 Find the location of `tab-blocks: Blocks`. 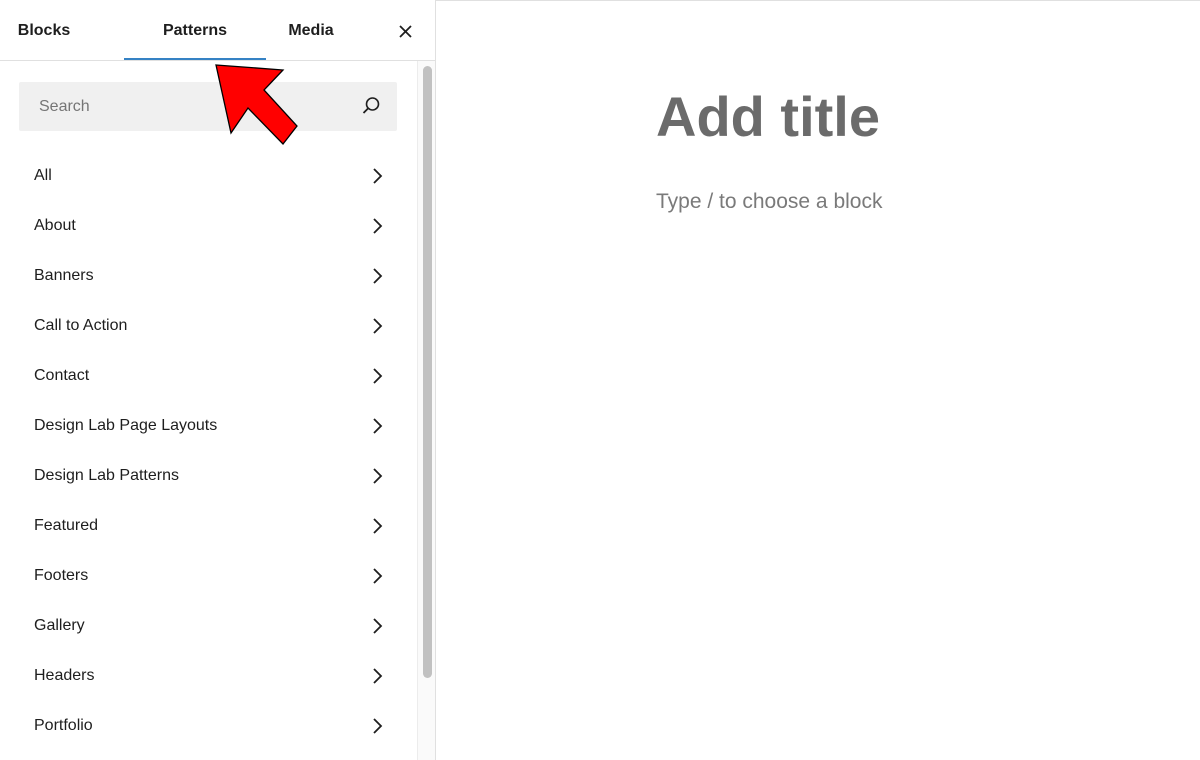

tab-blocks: Blocks is located at coordinates (44, 30).